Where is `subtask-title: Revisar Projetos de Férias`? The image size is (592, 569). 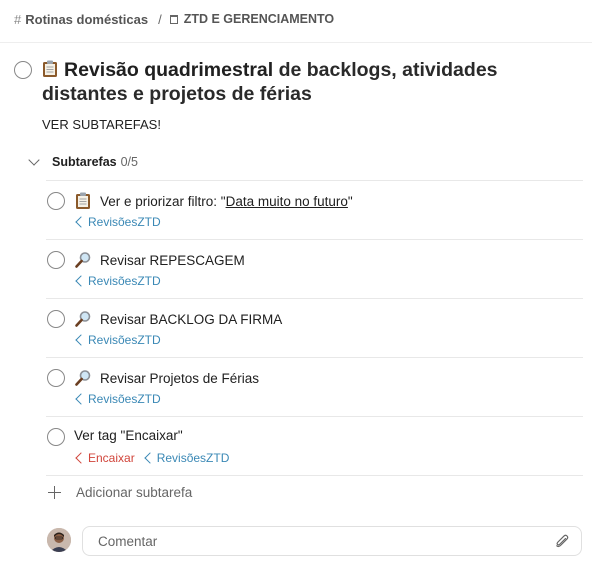
subtask-title: Revisar Projetos de Férias is located at coordinates (166, 378).